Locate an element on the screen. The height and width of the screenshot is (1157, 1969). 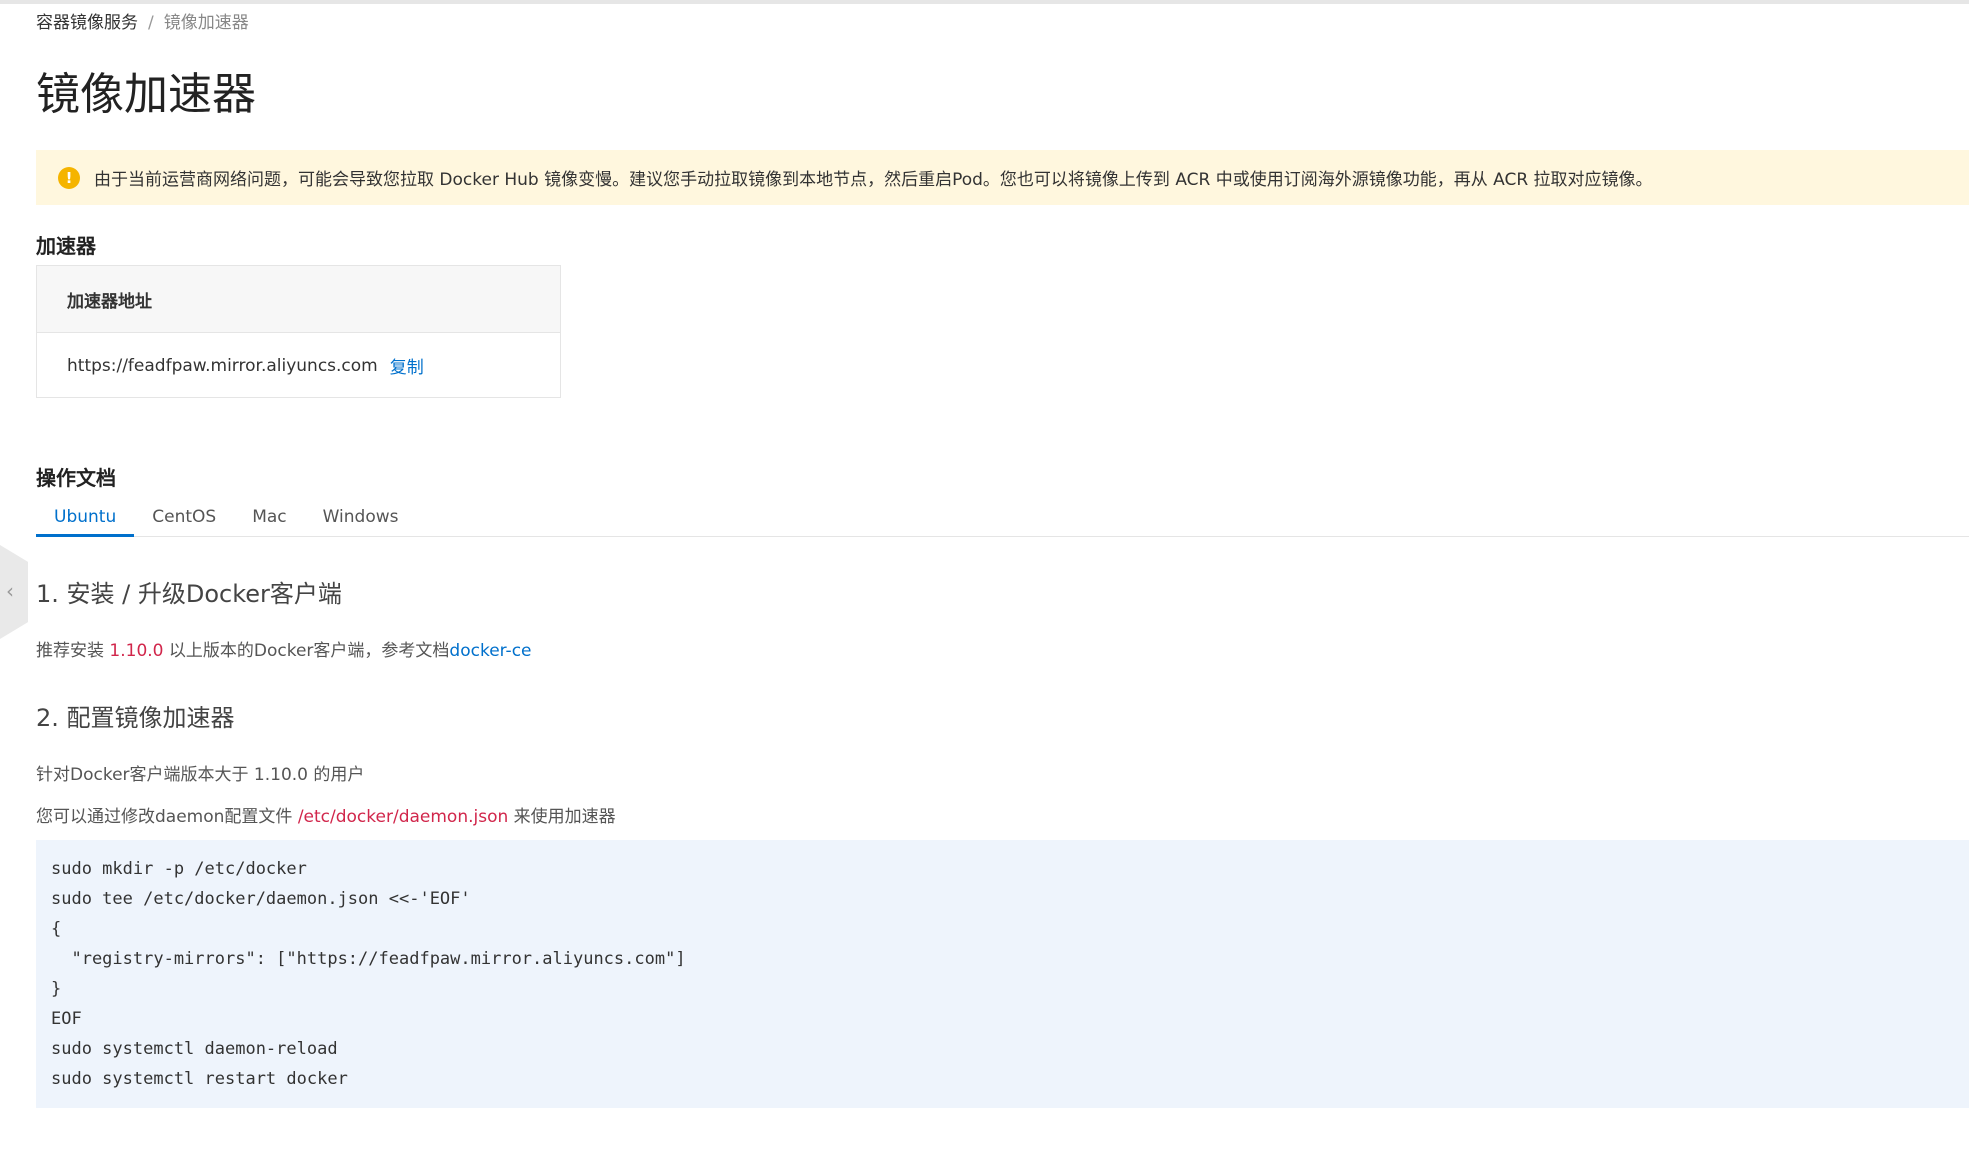
tab-ubuntu: Ubuntu is located at coordinates (85, 518).